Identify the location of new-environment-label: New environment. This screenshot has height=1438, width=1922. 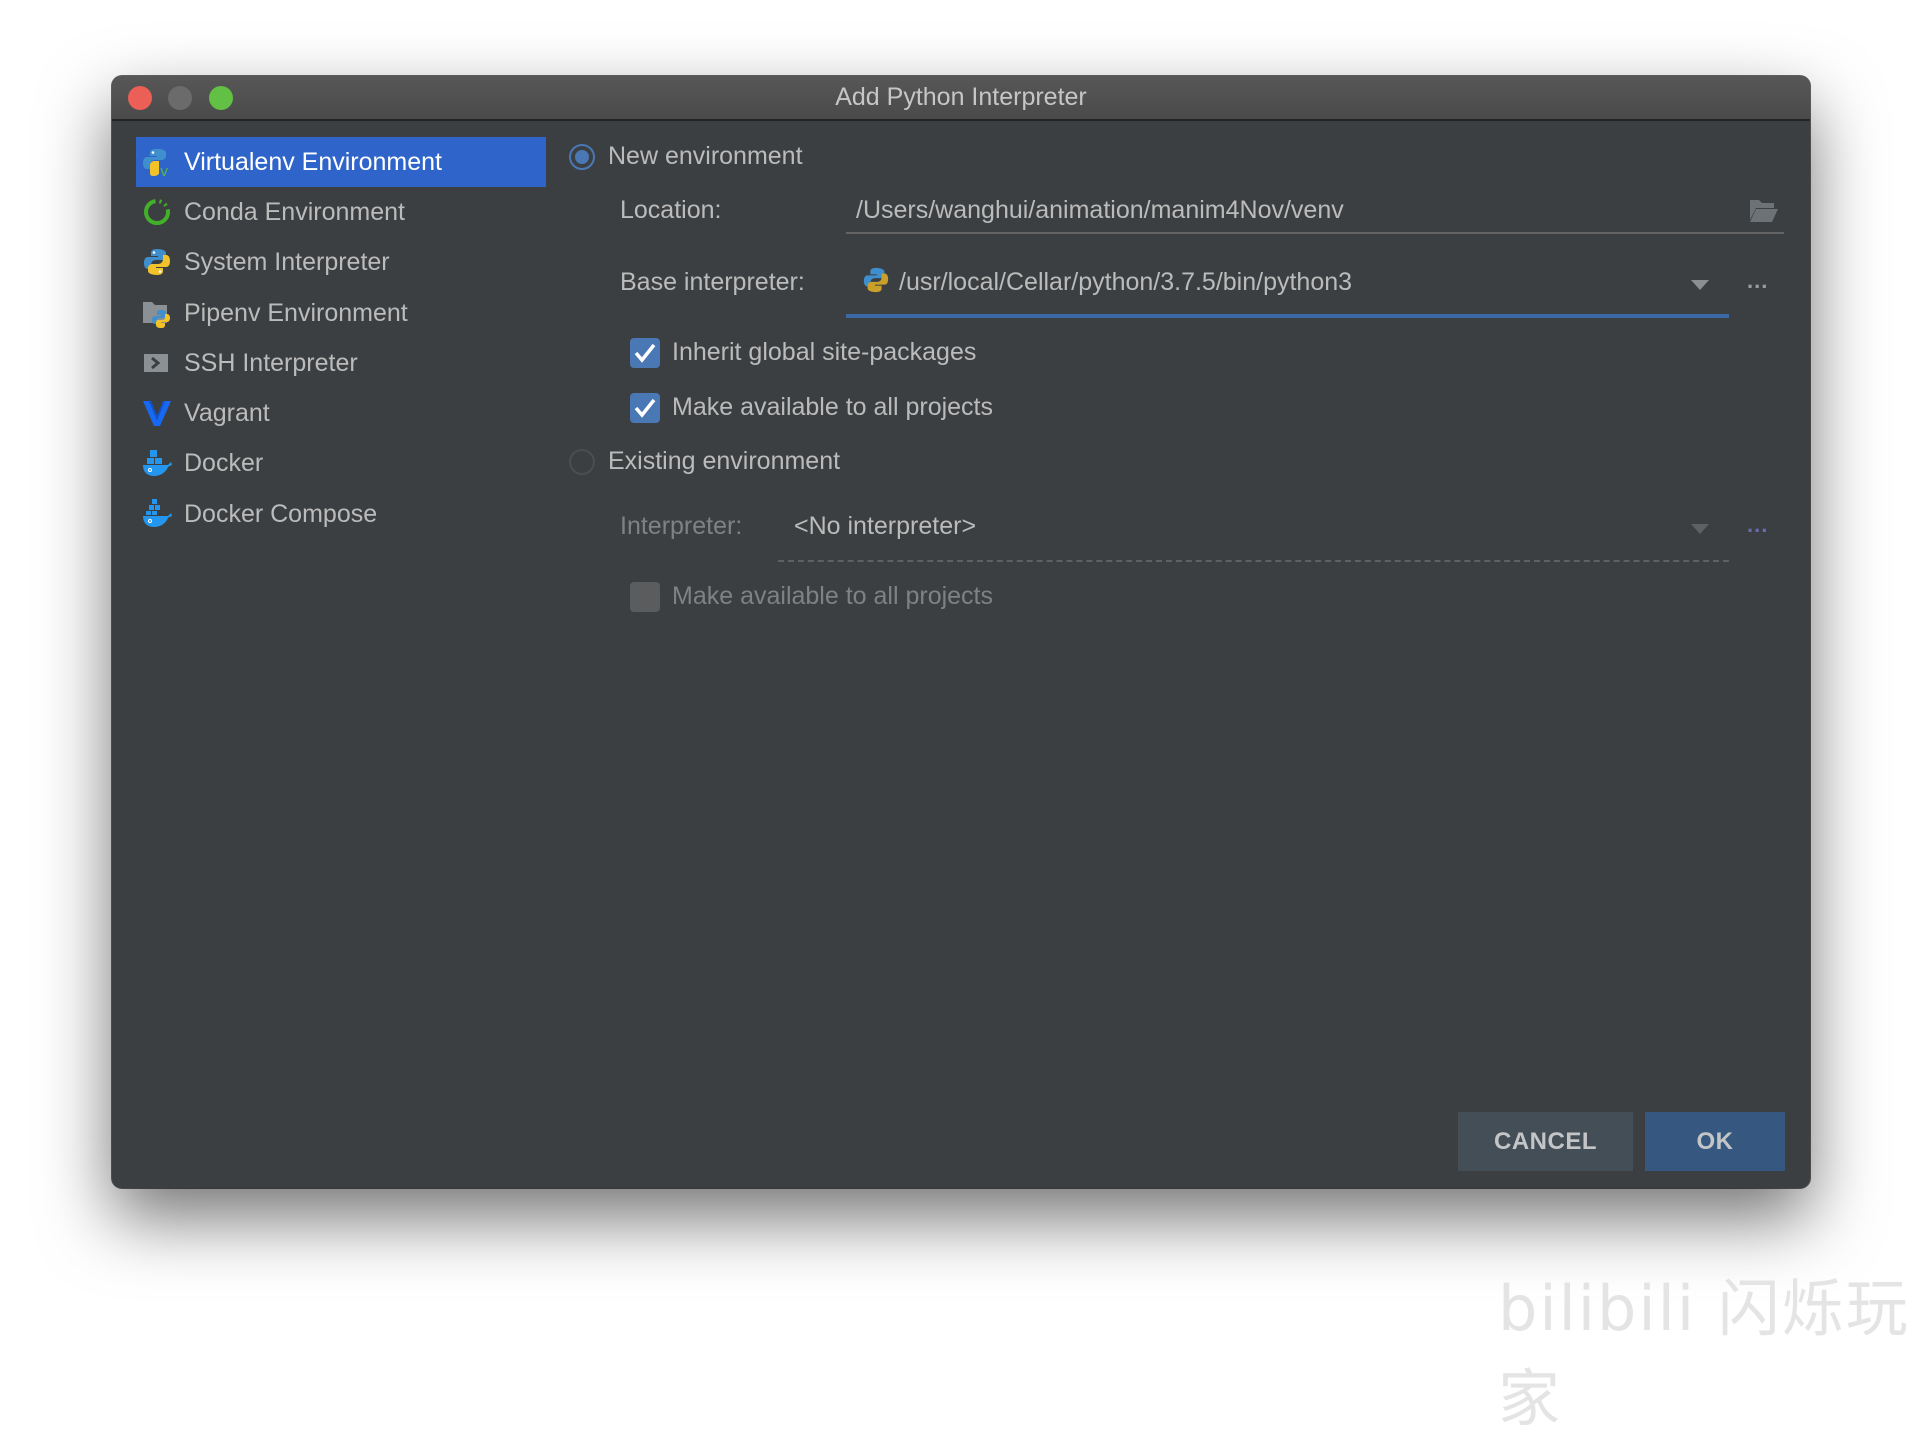
(705, 156).